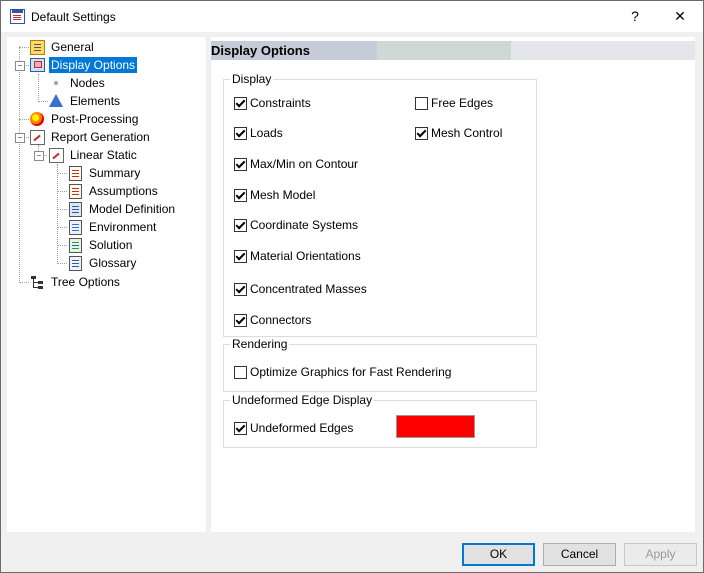 This screenshot has height=573, width=704. Describe the element at coordinates (37, 137) in the screenshot. I see `report-icon` at that location.